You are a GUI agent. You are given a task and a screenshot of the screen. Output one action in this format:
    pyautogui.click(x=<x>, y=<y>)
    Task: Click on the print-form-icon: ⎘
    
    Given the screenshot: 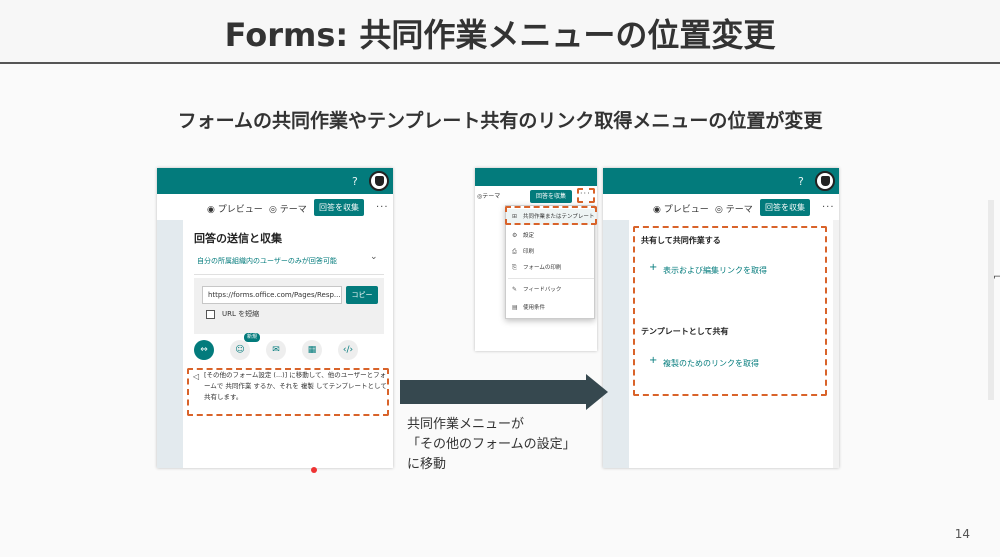 What is the action you would take?
    pyautogui.click(x=514, y=267)
    